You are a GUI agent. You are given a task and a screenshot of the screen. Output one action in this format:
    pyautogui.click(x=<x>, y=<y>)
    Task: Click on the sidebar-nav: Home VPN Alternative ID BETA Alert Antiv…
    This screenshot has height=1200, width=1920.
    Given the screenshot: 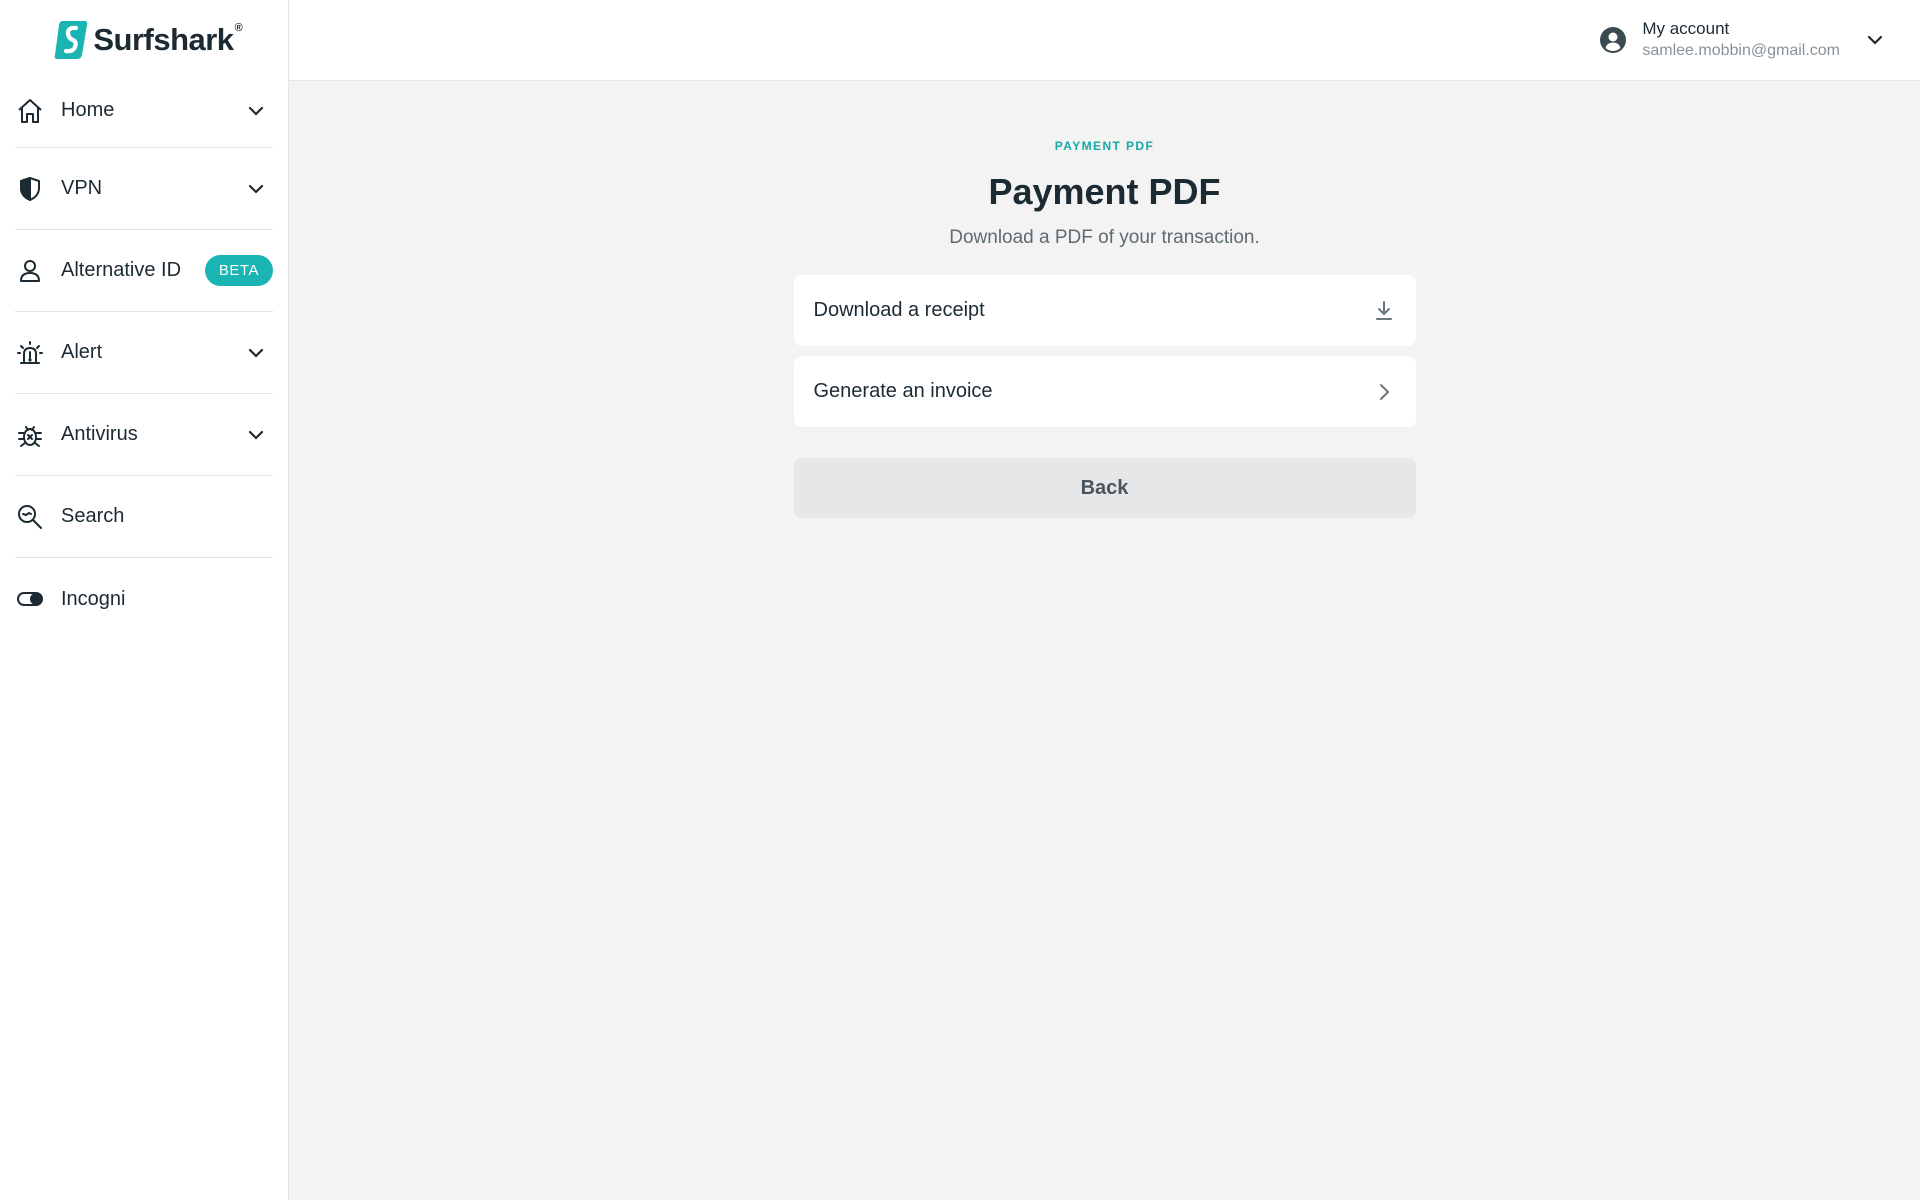 What is the action you would take?
    pyautogui.click(x=144, y=360)
    